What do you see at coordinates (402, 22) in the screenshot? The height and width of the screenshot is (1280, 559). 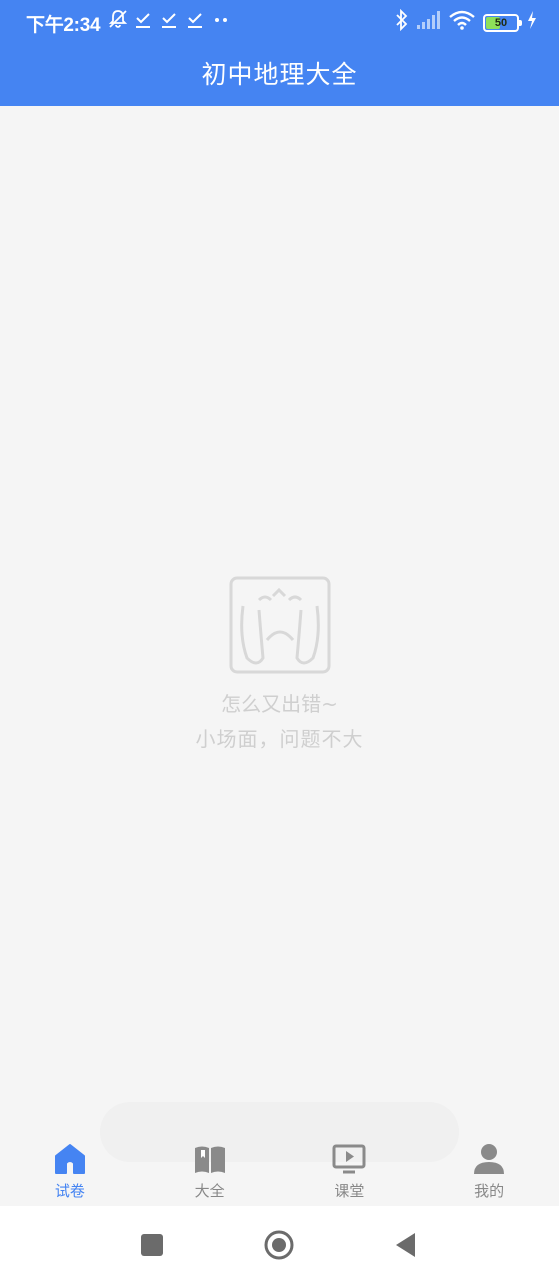 I see `bluetooth-icon` at bounding box center [402, 22].